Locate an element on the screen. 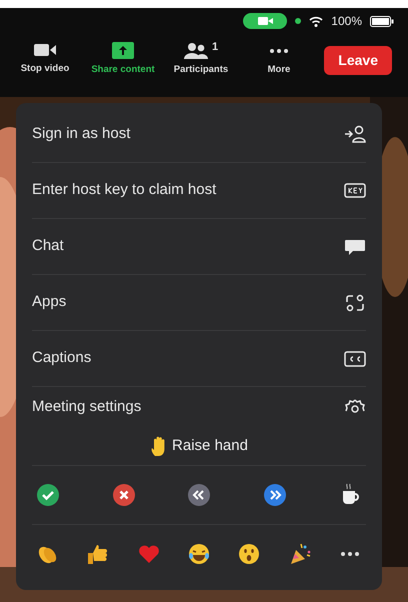 Image resolution: width=408 pixels, height=602 pixels. people-icon is located at coordinates (196, 50).